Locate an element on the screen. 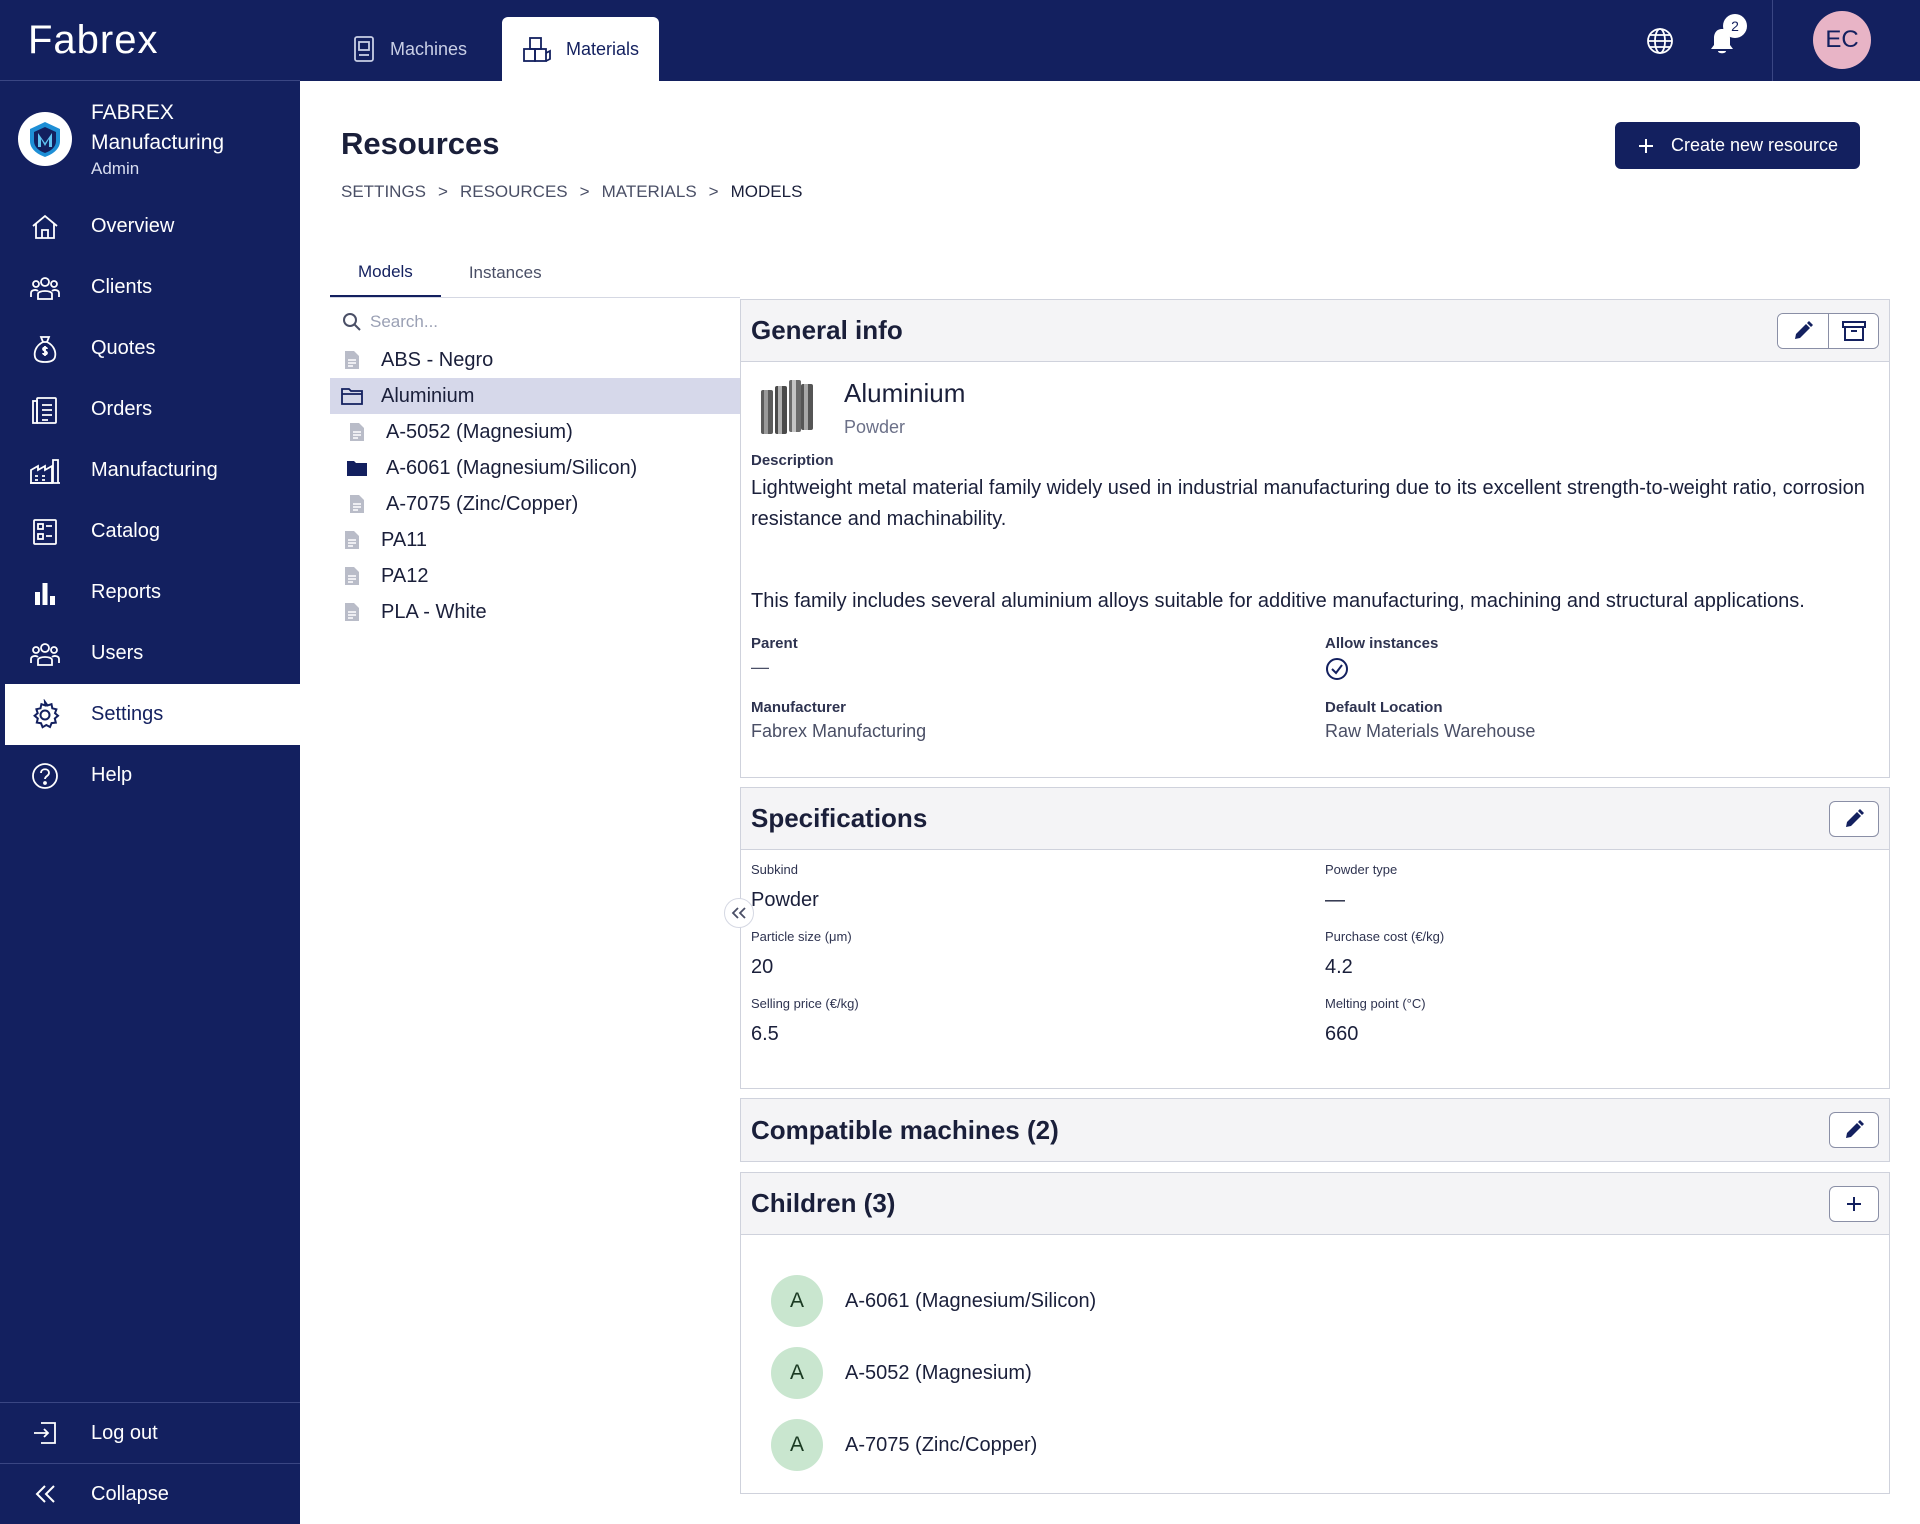  org-logo-icon is located at coordinates (45, 138).